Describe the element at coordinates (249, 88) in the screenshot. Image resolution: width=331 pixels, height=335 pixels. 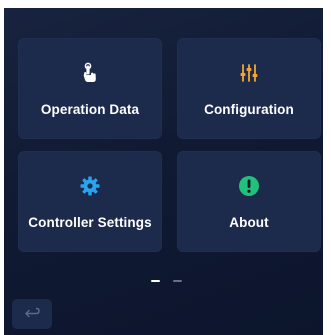
I see `configuration-tile: Configuration` at that location.